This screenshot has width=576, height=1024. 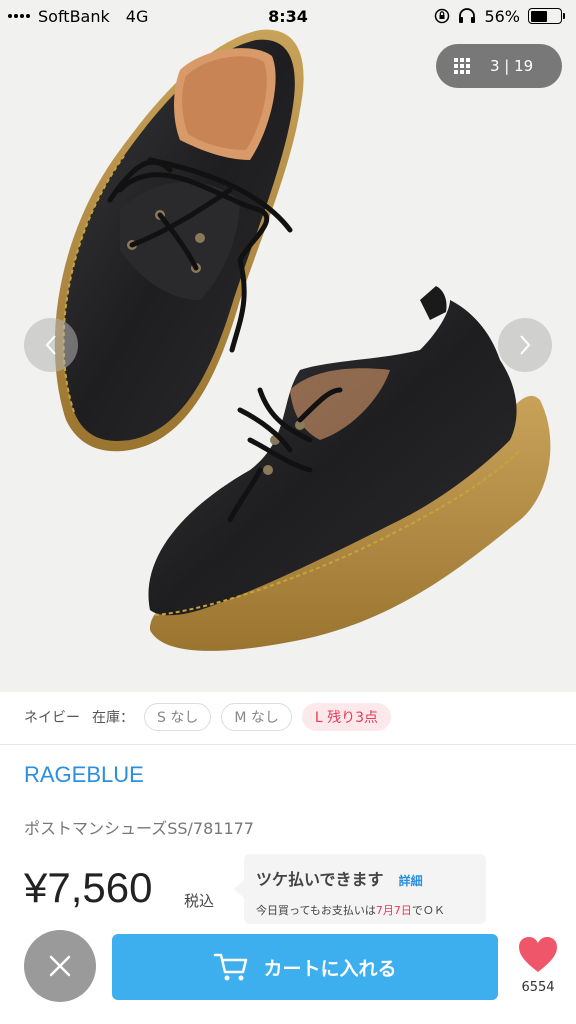 I want to click on like-button: 6554, so click(x=538, y=965).